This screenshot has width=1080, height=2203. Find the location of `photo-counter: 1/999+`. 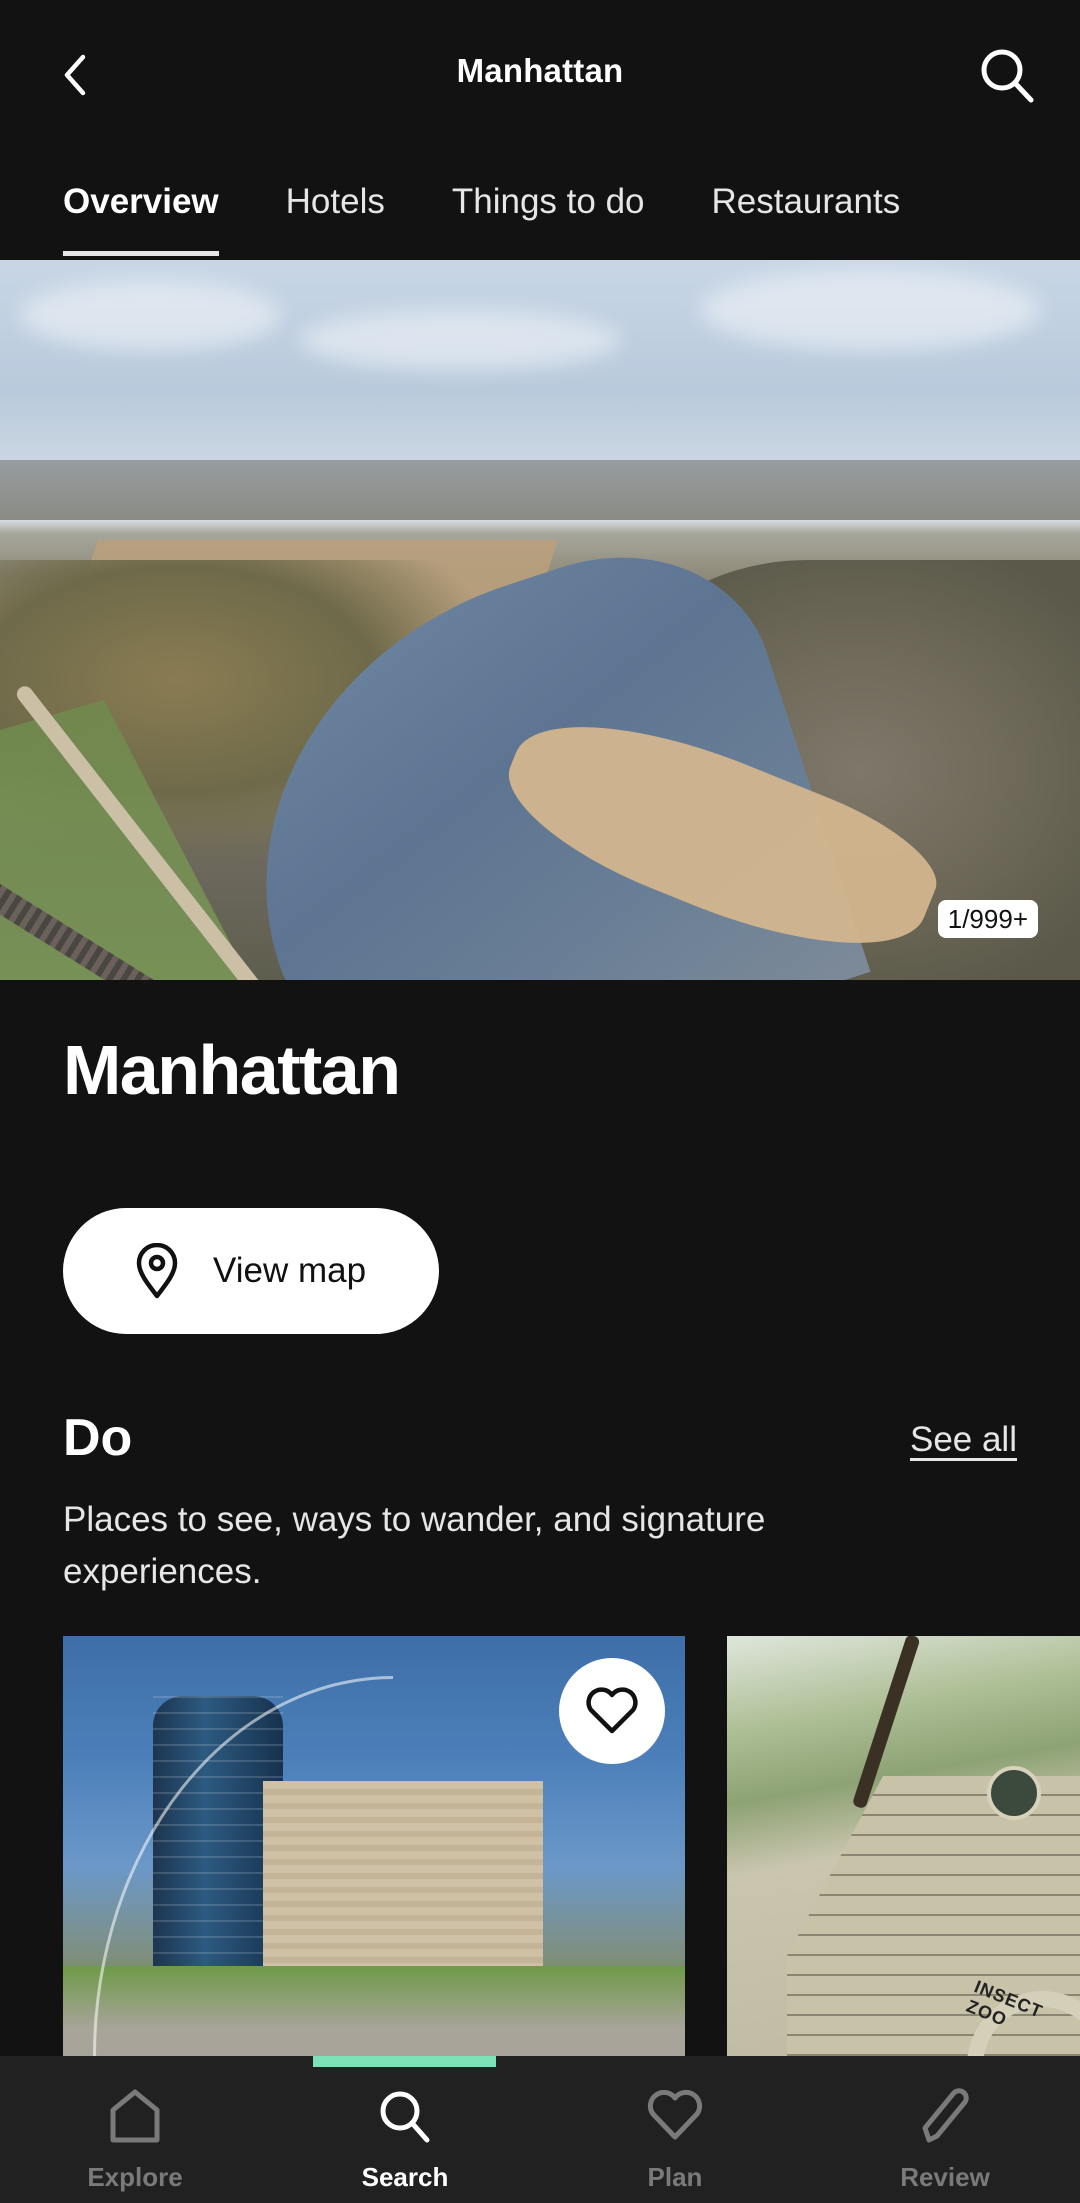

photo-counter: 1/999+ is located at coordinates (987, 919).